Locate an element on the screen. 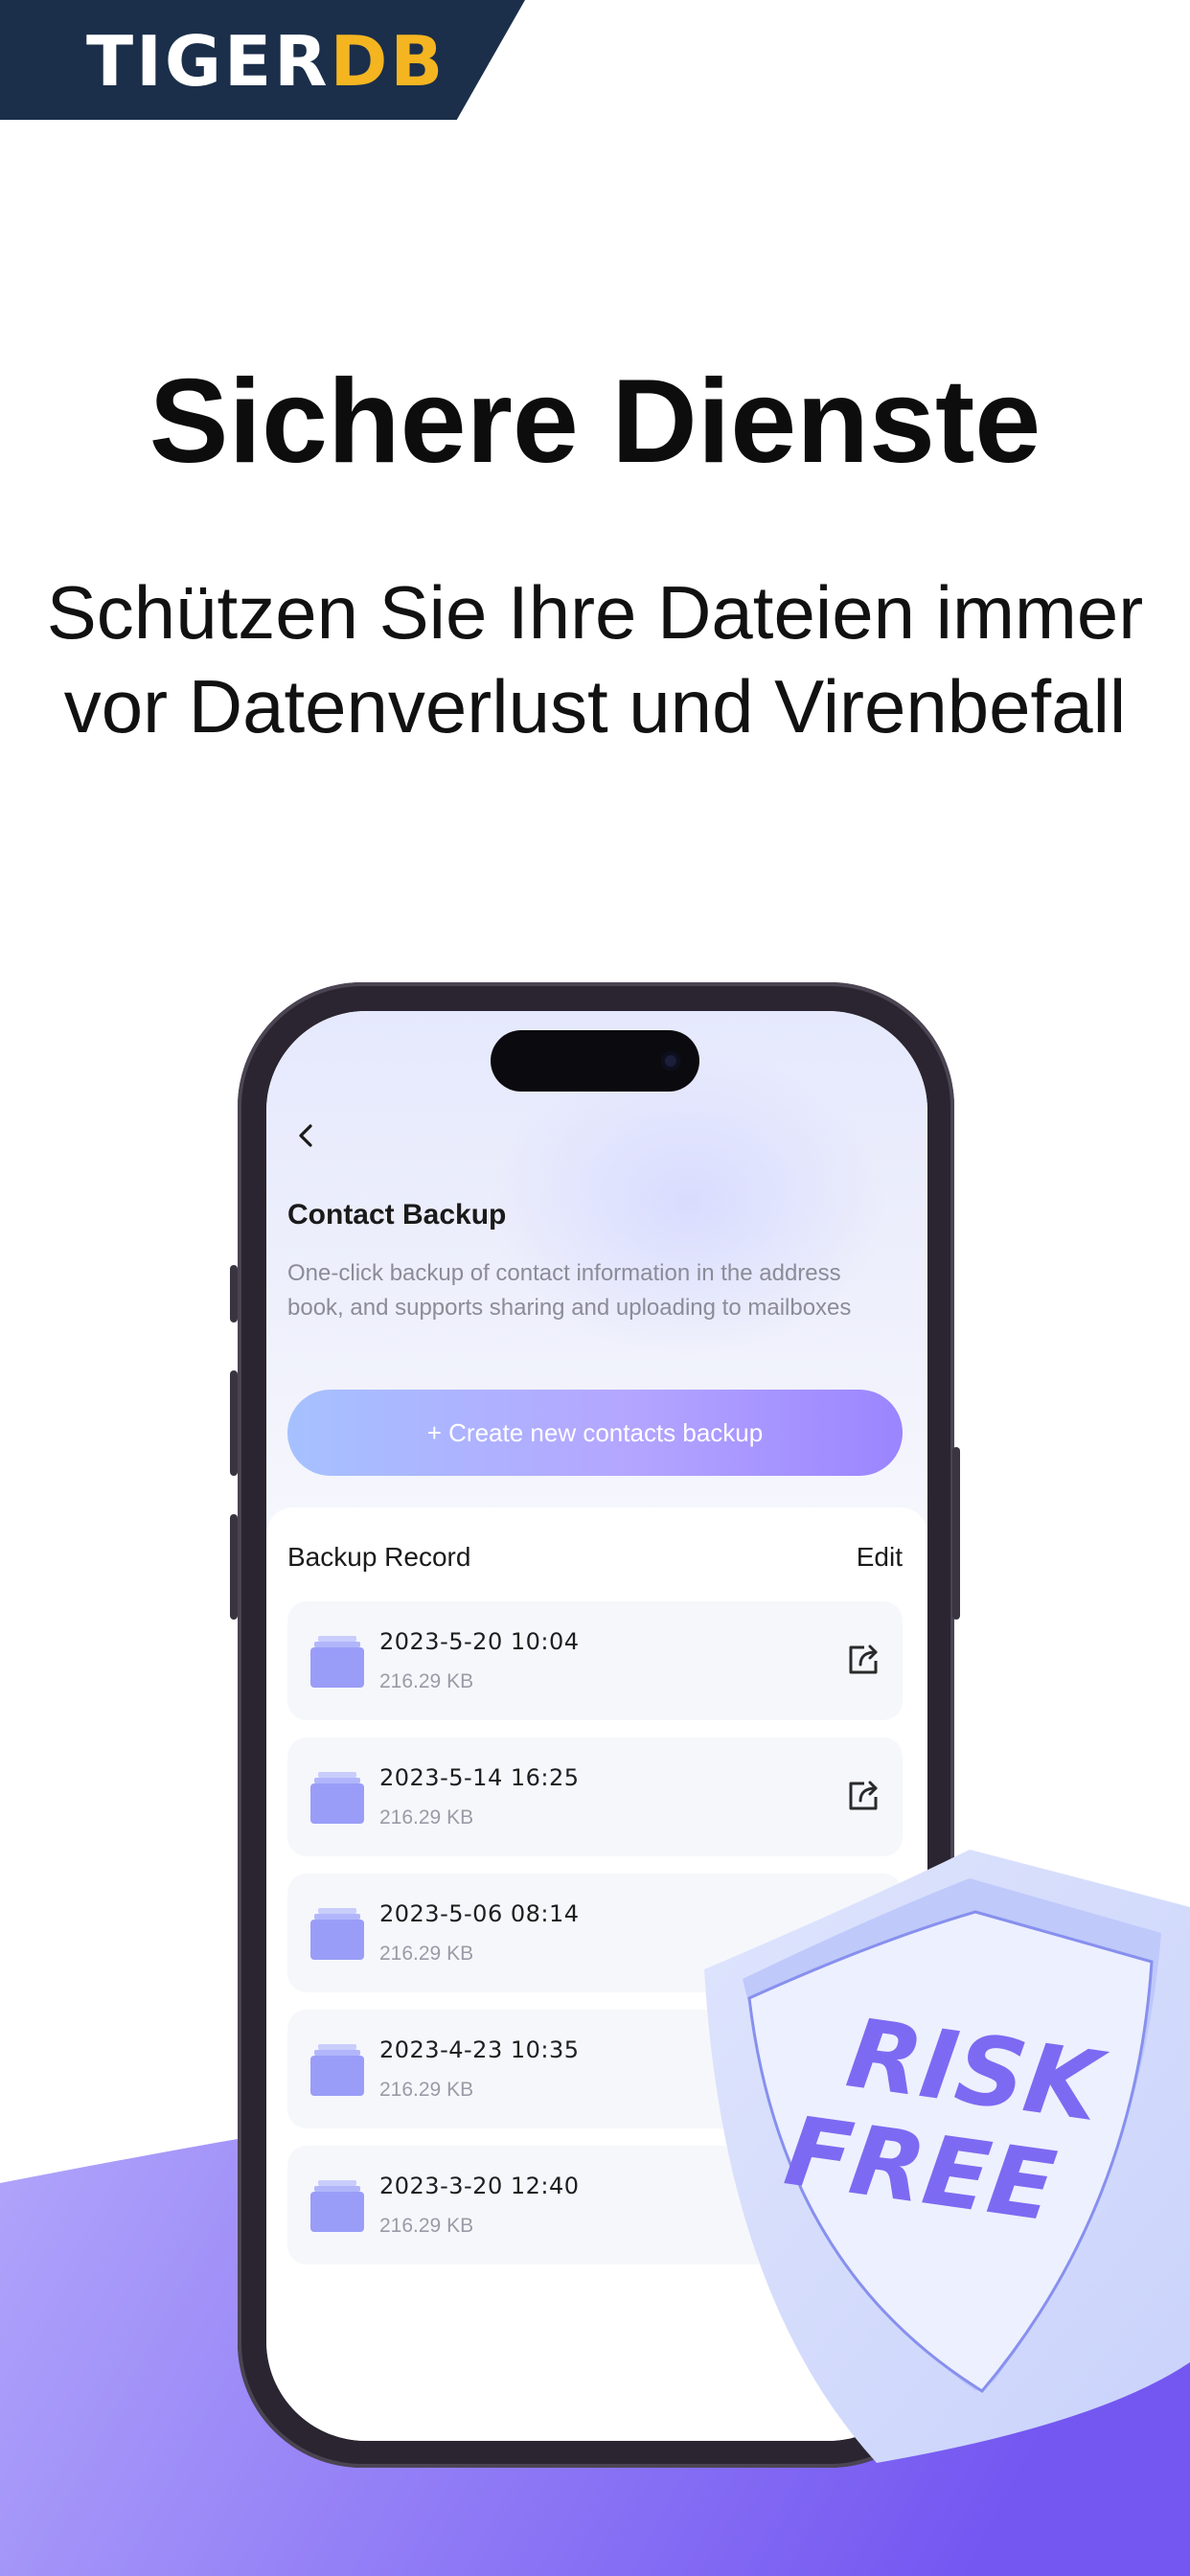 The width and height of the screenshot is (1190, 2576). create-backup-button: + Create new contacts backup is located at coordinates (595, 1433).